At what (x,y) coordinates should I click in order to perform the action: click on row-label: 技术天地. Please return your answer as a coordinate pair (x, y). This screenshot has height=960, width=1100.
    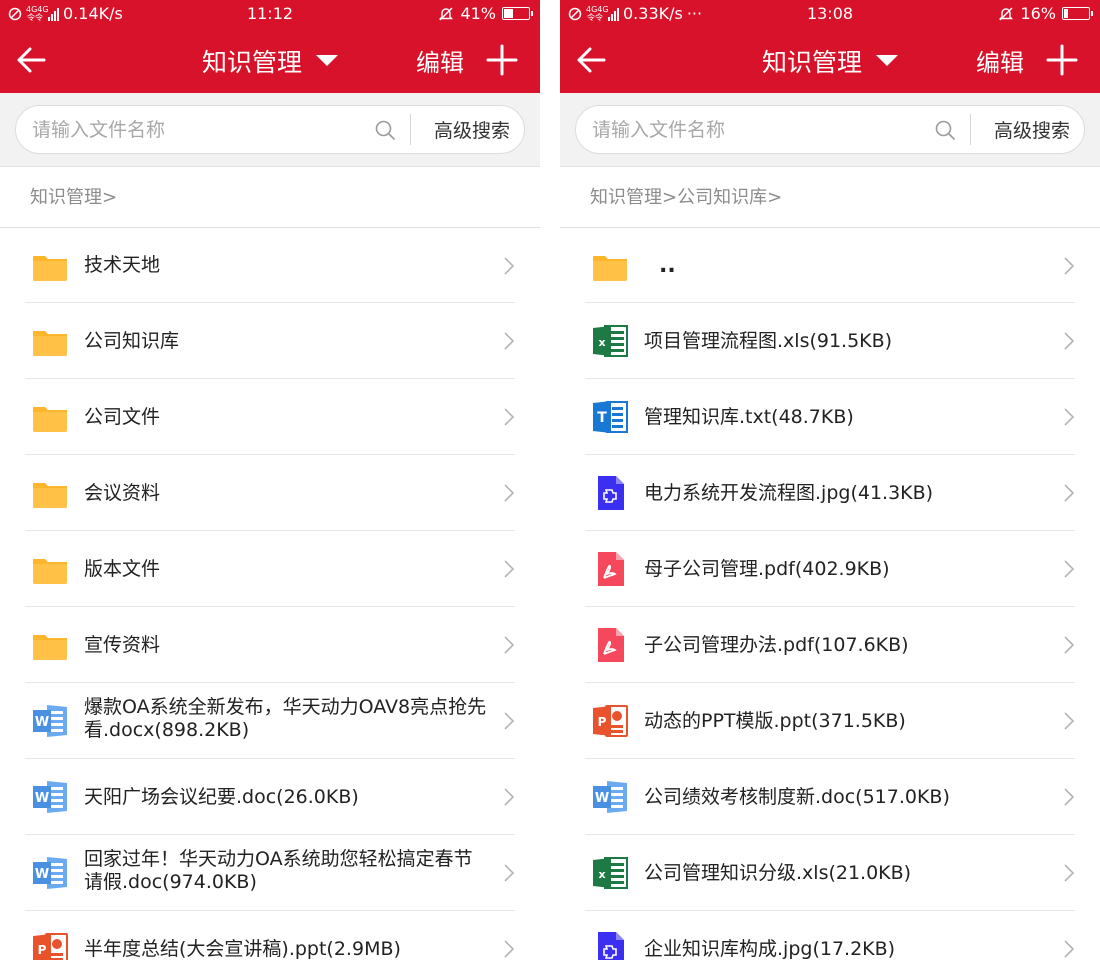
    Looking at the image, I should click on (122, 265).